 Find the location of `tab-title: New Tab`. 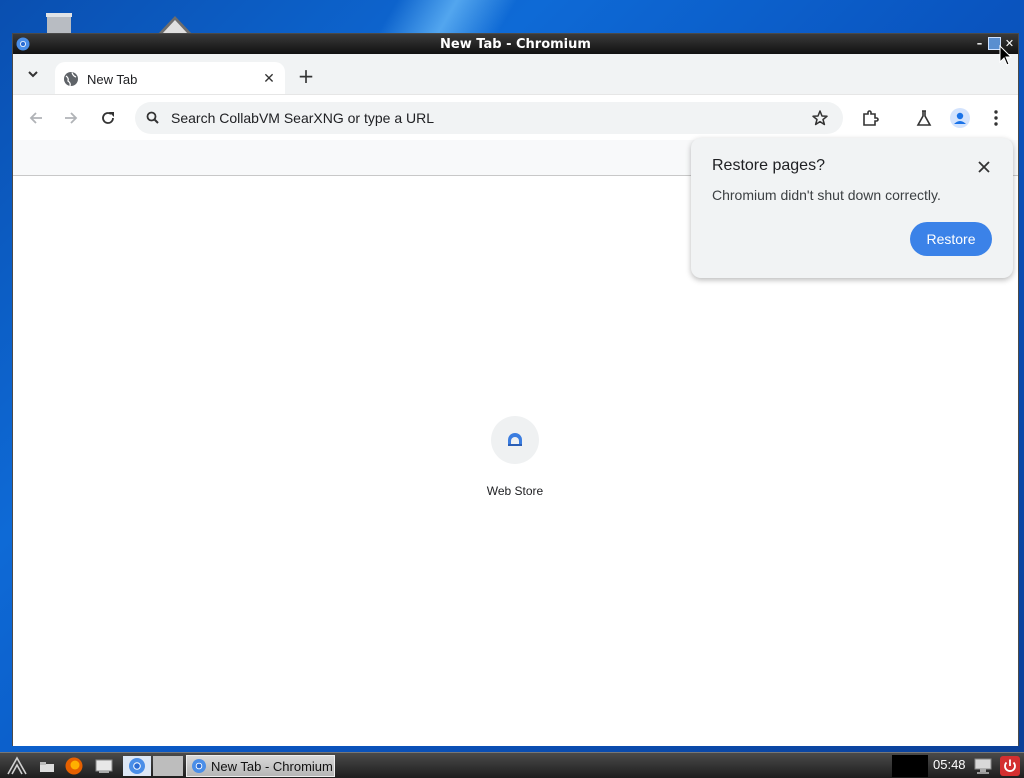

tab-title: New Tab is located at coordinates (112, 79).